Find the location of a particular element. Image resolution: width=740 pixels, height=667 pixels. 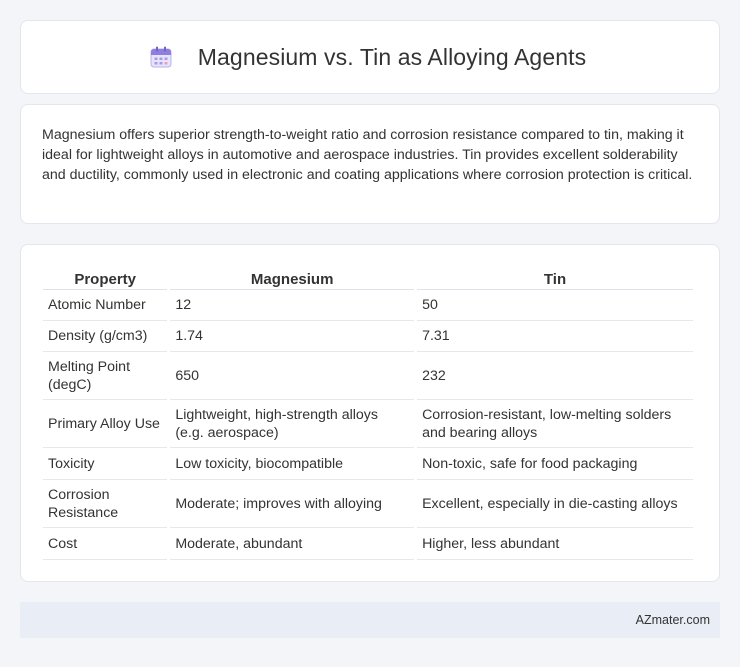

table-row: Atomic Number 12 50 is located at coordinates (368, 305).